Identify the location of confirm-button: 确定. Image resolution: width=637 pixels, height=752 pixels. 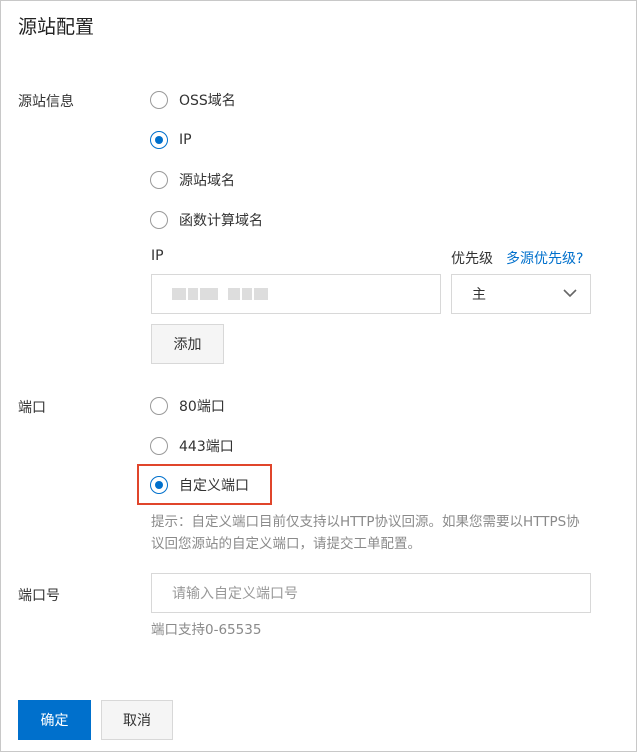
(54, 720).